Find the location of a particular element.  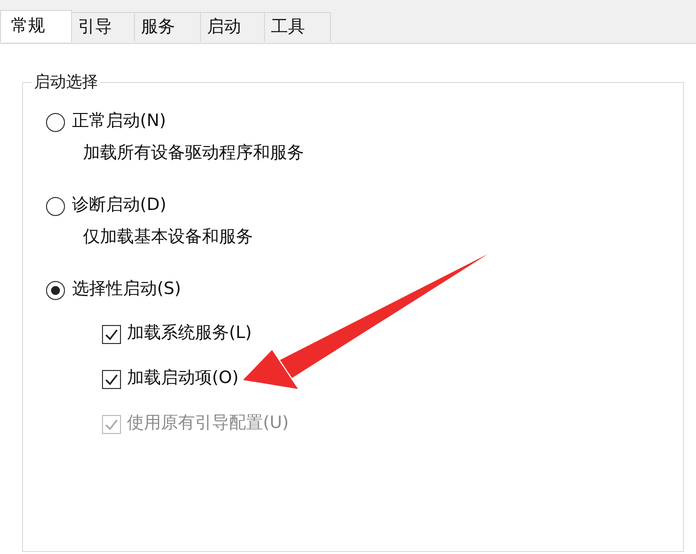

checkbox-label: 加载系统服务(L) is located at coordinates (189, 334).